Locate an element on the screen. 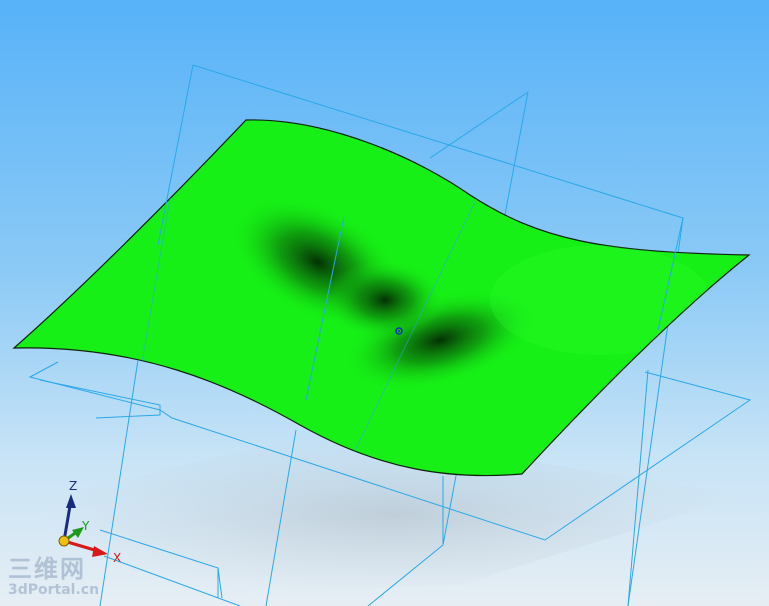  surface-highlight is located at coordinates (600, 300).